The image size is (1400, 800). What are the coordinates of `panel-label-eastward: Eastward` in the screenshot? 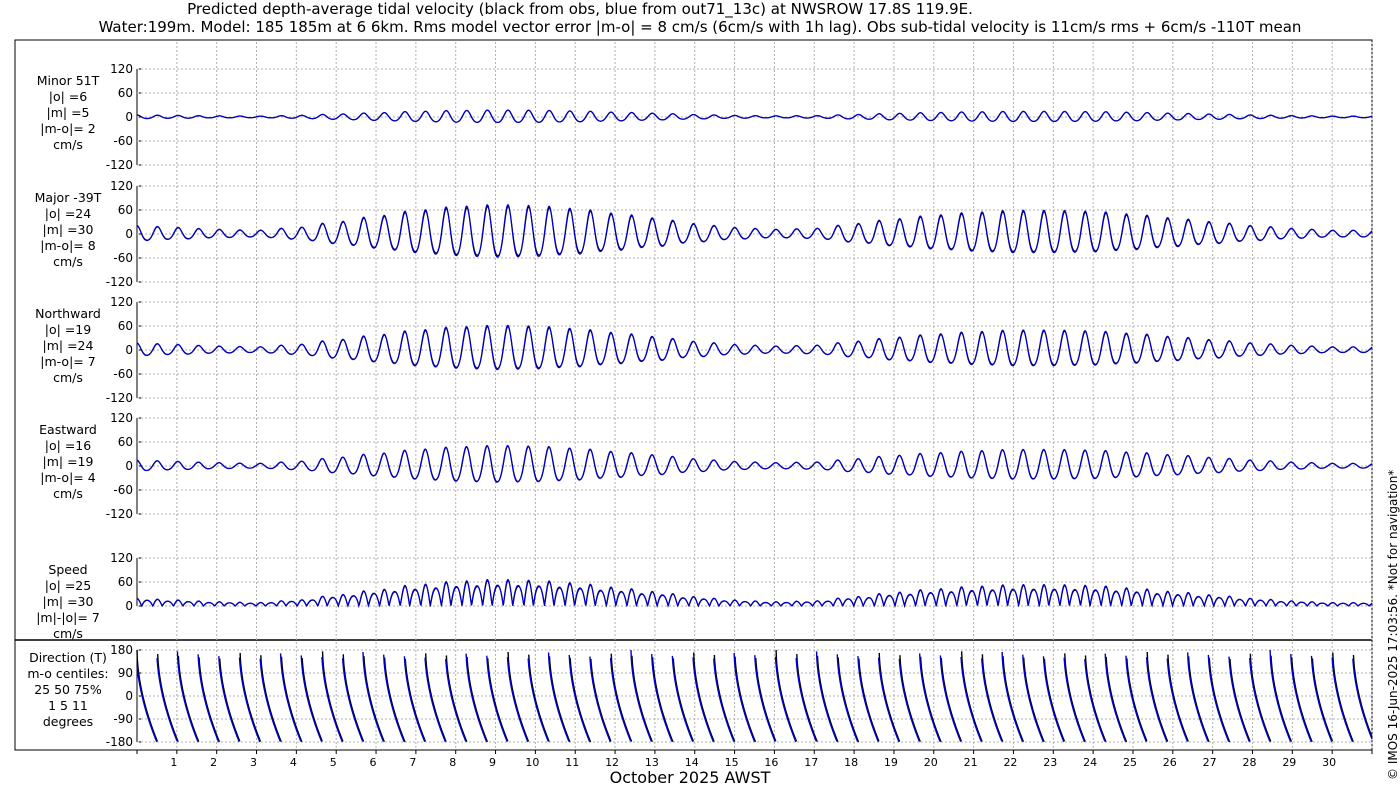 It's located at (68, 429).